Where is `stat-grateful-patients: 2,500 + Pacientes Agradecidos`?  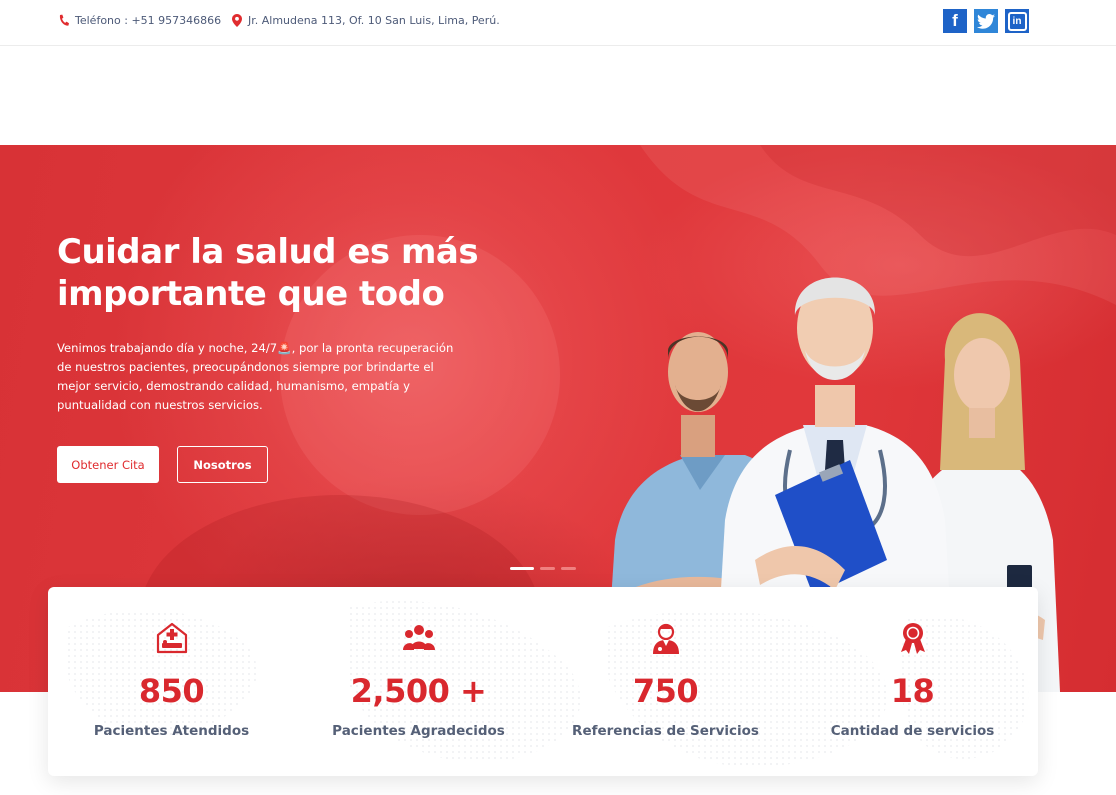
stat-grateful-patients: 2,500 + Pacientes Agradecidos is located at coordinates (418, 681).